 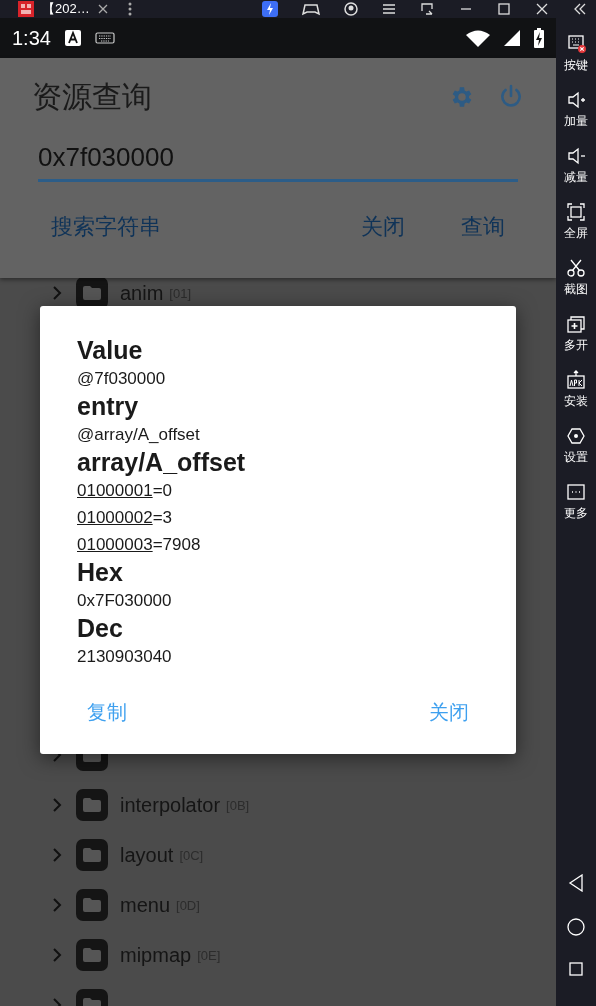 What do you see at coordinates (576, 454) in the screenshot?
I see `toolbar-button: 设置` at bounding box center [576, 454].